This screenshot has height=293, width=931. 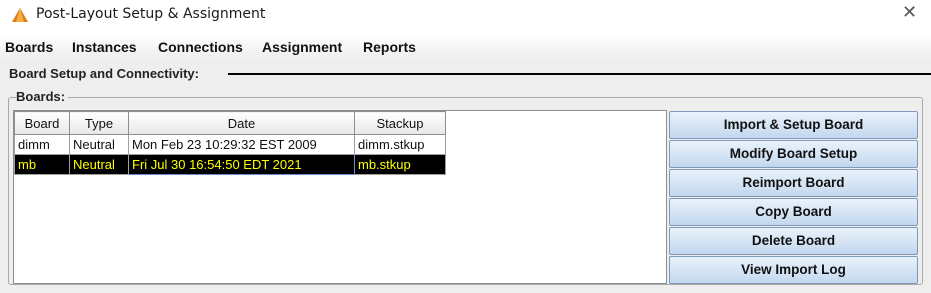 What do you see at coordinates (793, 183) in the screenshot?
I see `reimport-board-button: Reimport Board` at bounding box center [793, 183].